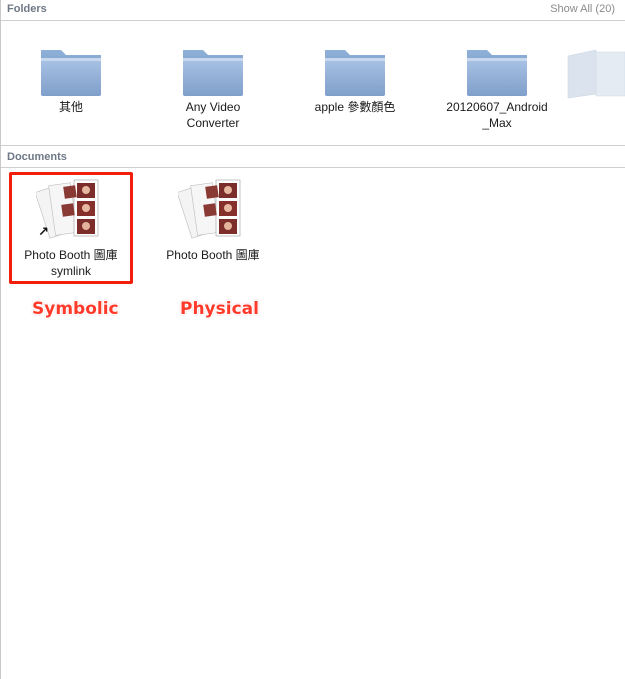  What do you see at coordinates (27, 9) in the screenshot?
I see `folders-title: Folders` at bounding box center [27, 9].